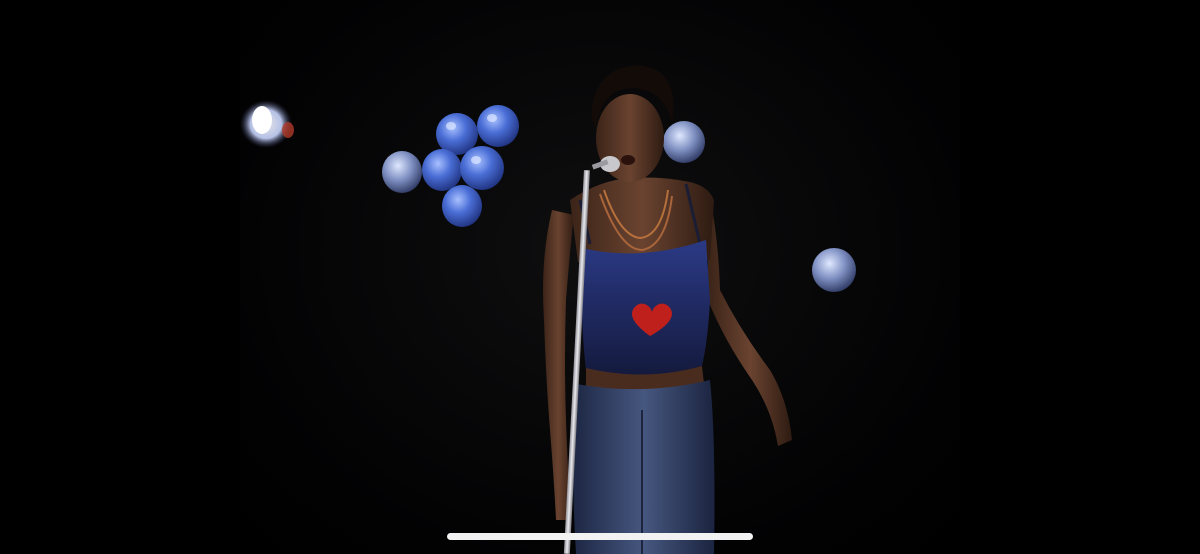 This screenshot has height=554, width=1200. What do you see at coordinates (600, 536) in the screenshot?
I see `home-indicator` at bounding box center [600, 536].